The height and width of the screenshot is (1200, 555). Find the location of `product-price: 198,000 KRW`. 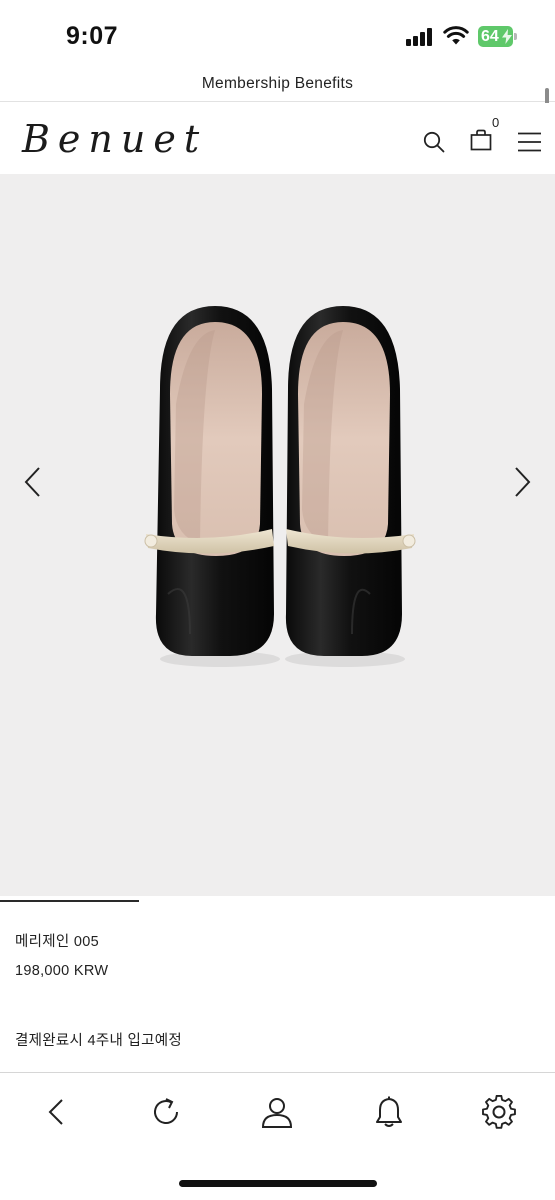

product-price: 198,000 KRW is located at coordinates (62, 971).